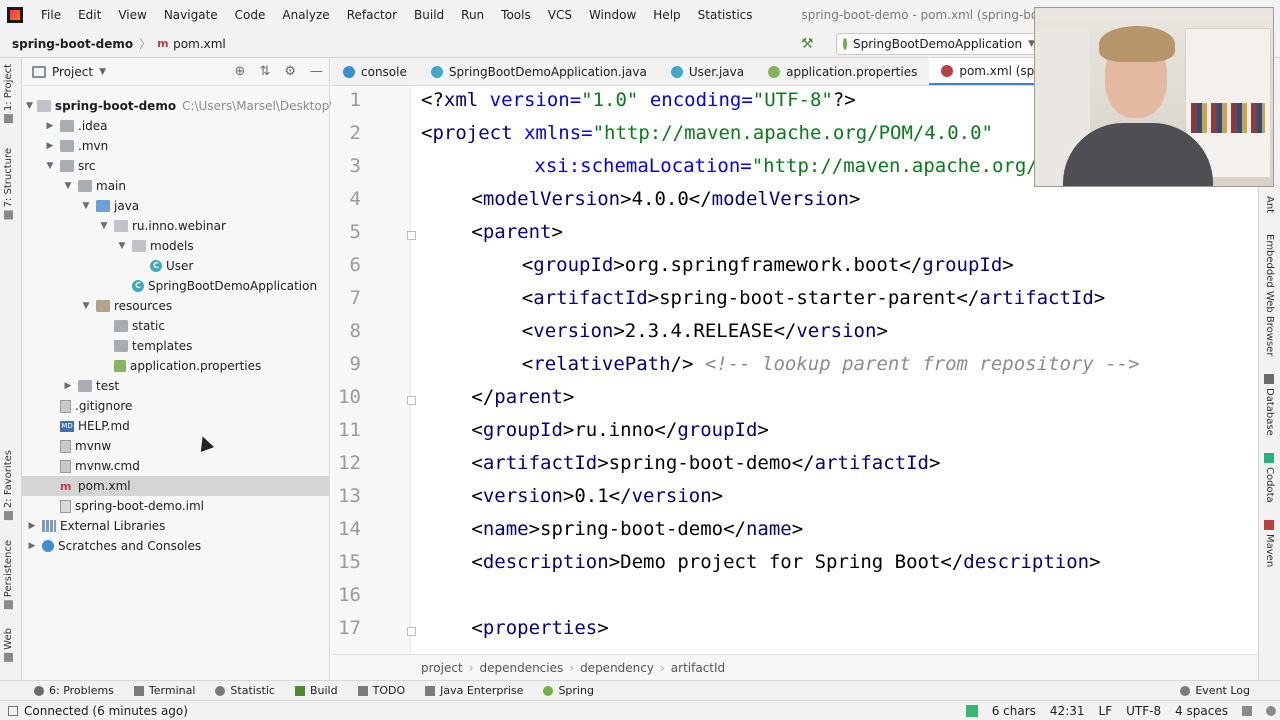 The image size is (1280, 720). What do you see at coordinates (612, 529) in the screenshot?
I see `code-line: <name>spring-boot-demo</name>` at bounding box center [612, 529].